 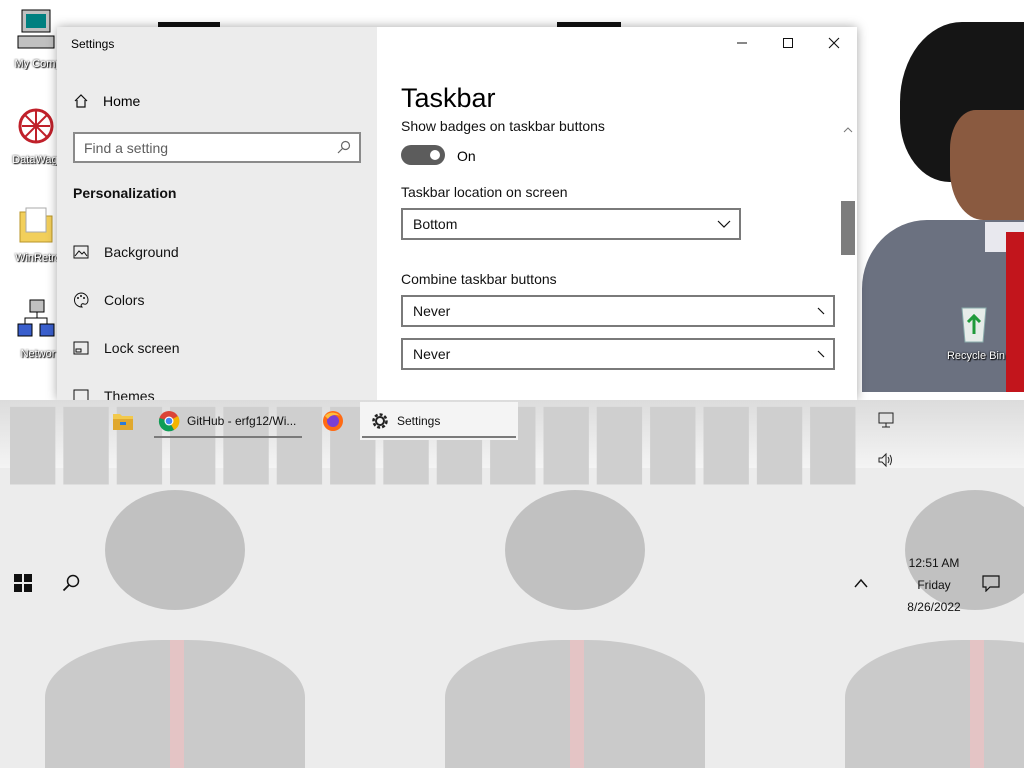 I want to click on maximize-icon, so click(x=788, y=43).